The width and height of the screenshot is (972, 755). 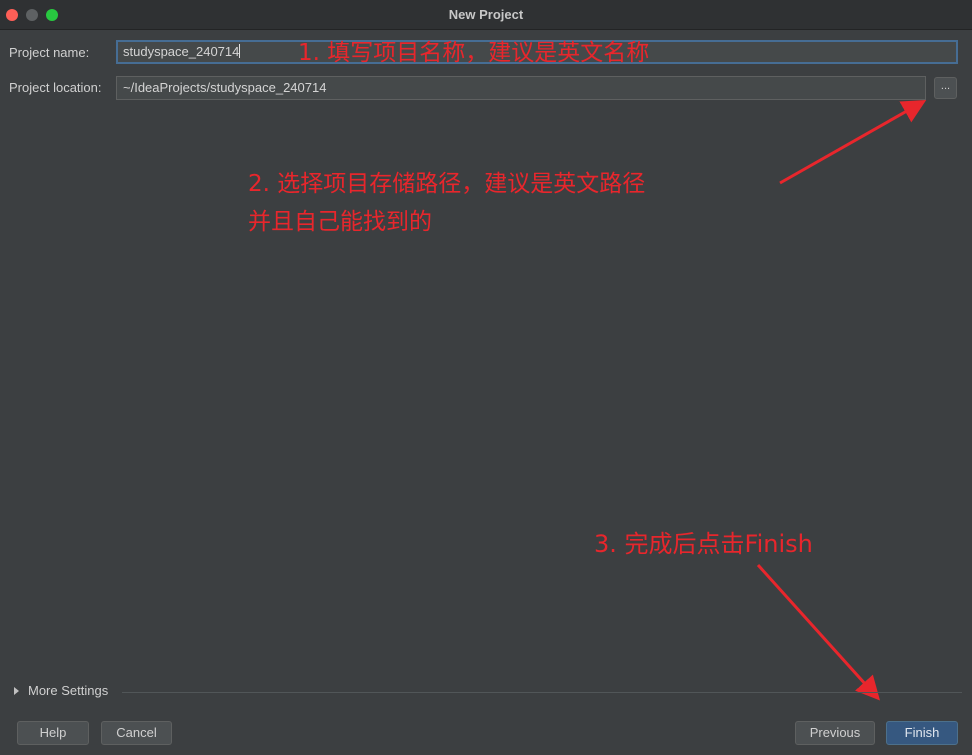 What do you see at coordinates (55, 87) in the screenshot?
I see `project-location-label: Project location:` at bounding box center [55, 87].